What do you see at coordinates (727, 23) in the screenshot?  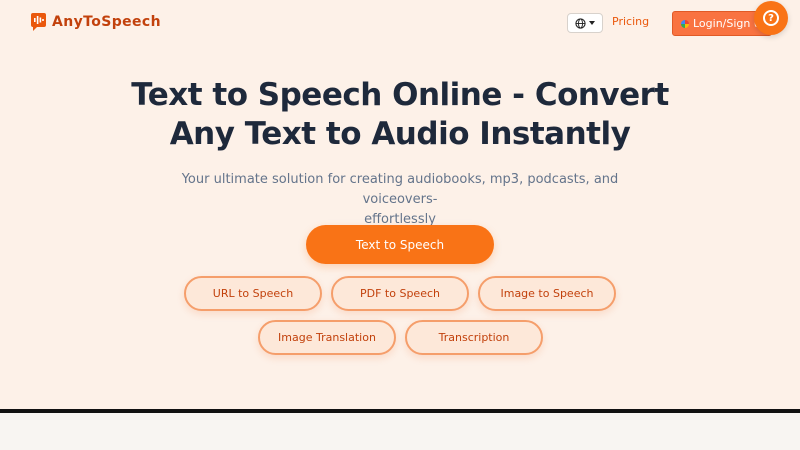 I see `login-button-label: Login/Sign u` at bounding box center [727, 23].